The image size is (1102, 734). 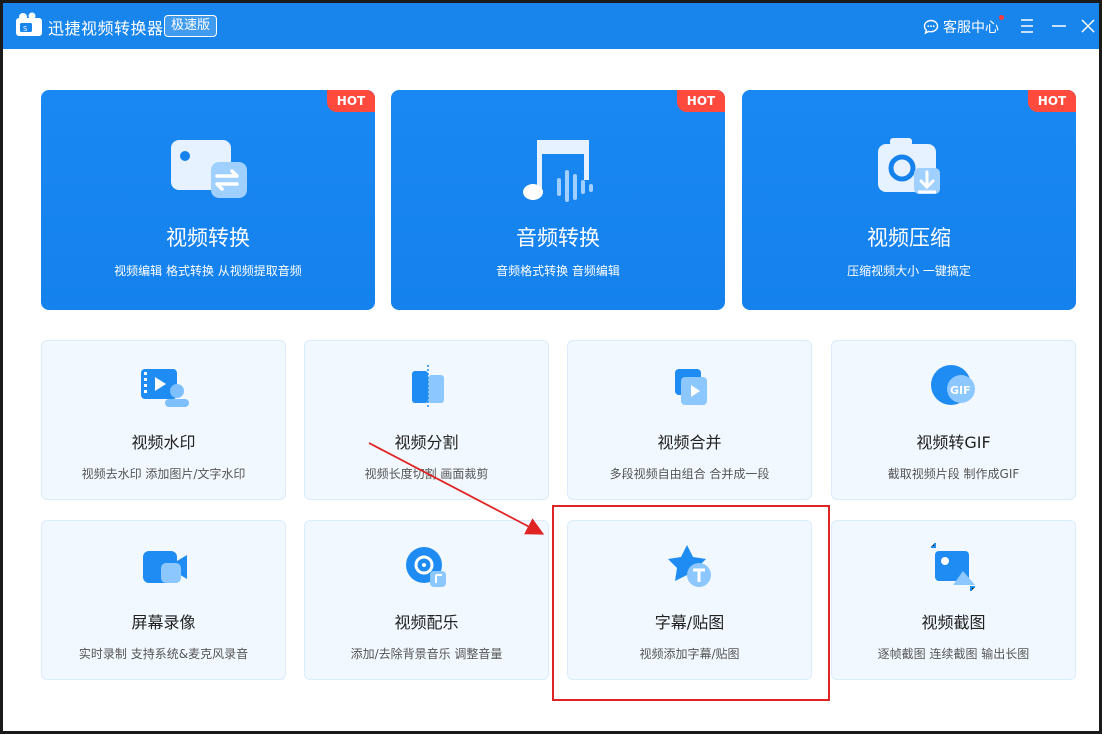 What do you see at coordinates (909, 200) in the screenshot?
I see `video-compress-card: HOT 视频压缩 压缩视频大小 一键搞定` at bounding box center [909, 200].